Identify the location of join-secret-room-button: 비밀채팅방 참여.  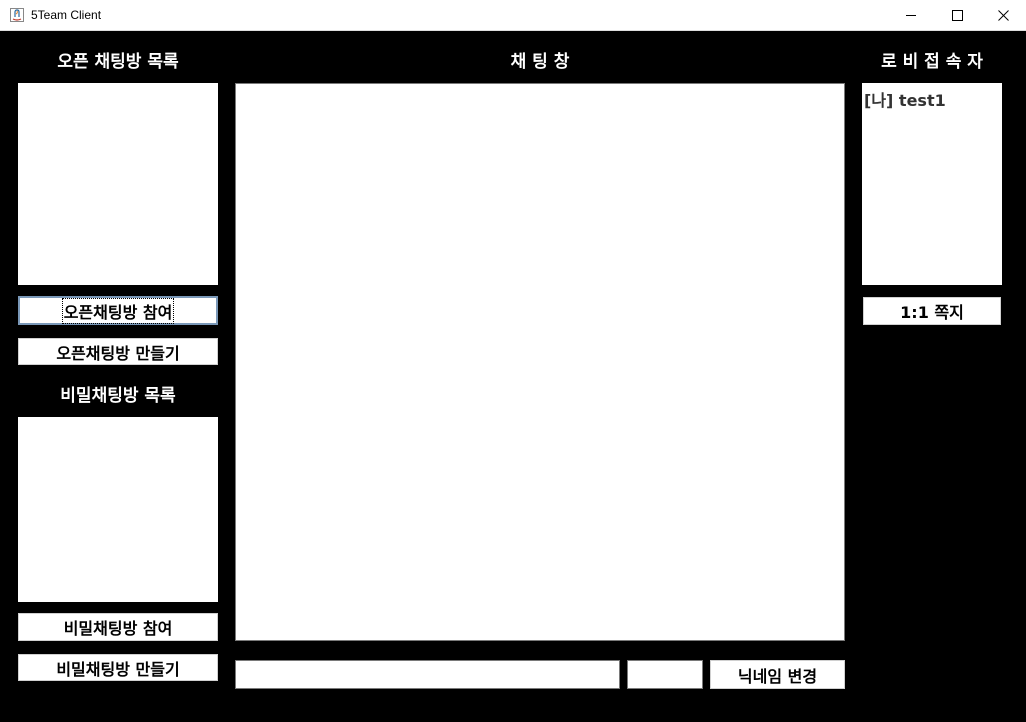
(118, 627).